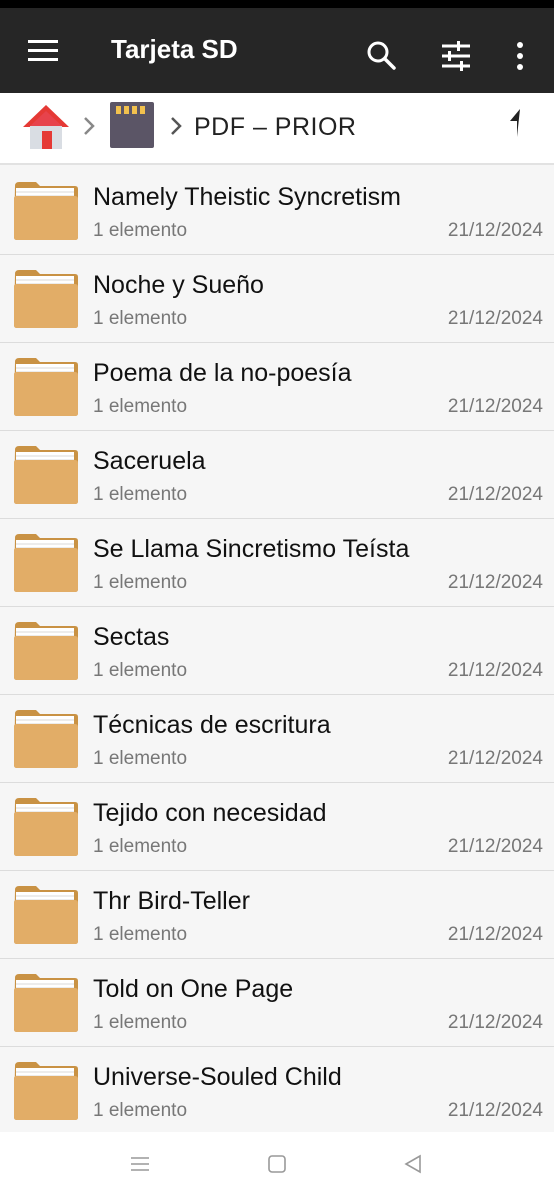 The height and width of the screenshot is (1200, 554). What do you see at coordinates (247, 197) in the screenshot?
I see `folder-name: Namely Theistic Syncretism` at bounding box center [247, 197].